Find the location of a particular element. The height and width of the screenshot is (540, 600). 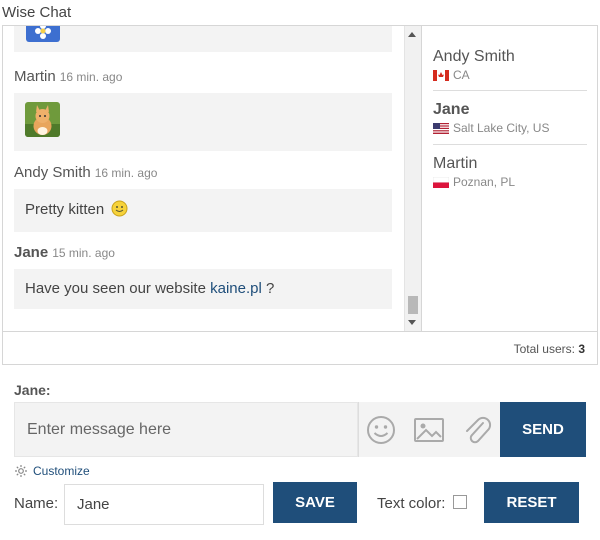

total-users-count: 3 is located at coordinates (581, 349).